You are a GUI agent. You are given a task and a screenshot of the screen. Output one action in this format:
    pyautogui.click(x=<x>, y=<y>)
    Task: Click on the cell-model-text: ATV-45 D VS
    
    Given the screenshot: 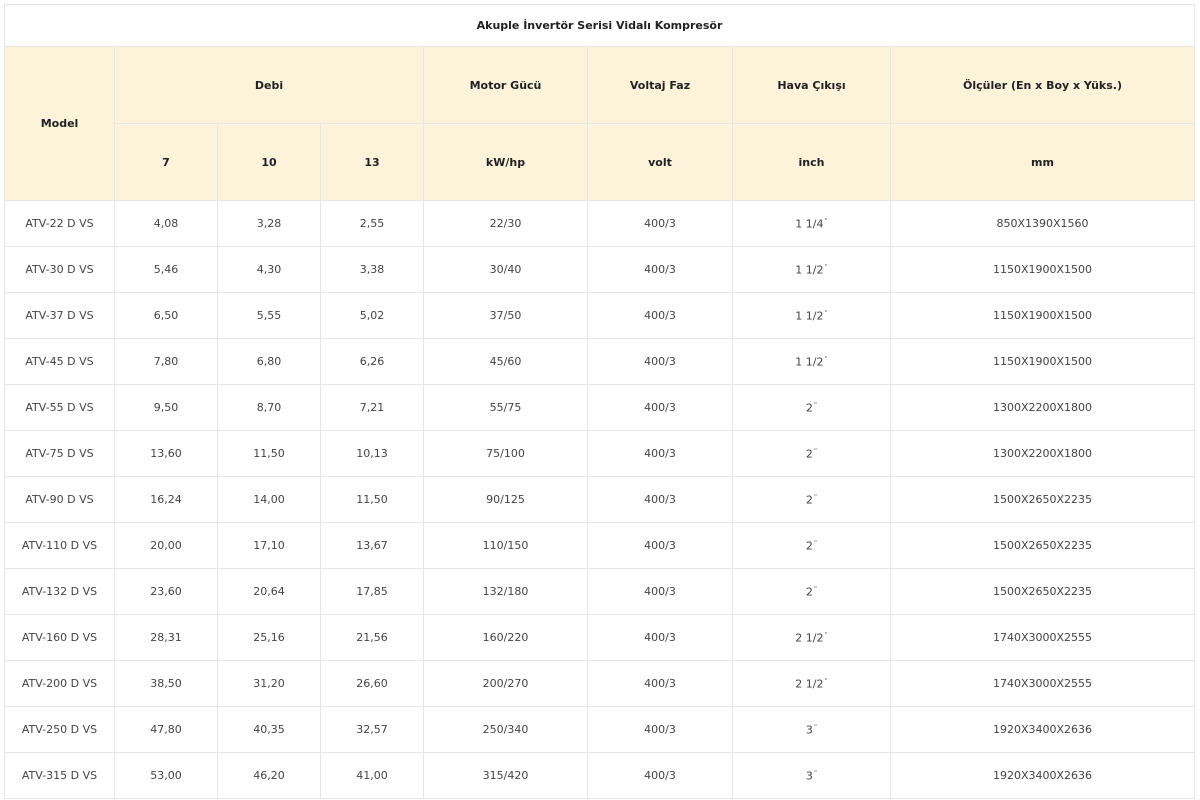 What is the action you would take?
    pyautogui.click(x=59, y=361)
    